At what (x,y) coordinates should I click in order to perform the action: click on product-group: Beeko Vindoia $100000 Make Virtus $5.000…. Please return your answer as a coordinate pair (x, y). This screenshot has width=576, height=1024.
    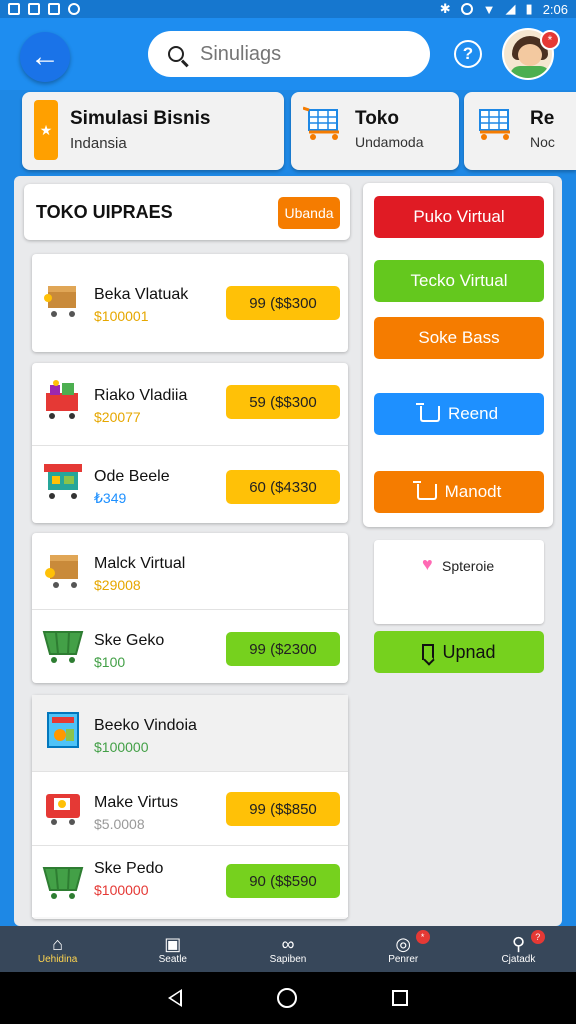
    Looking at the image, I should click on (190, 807).